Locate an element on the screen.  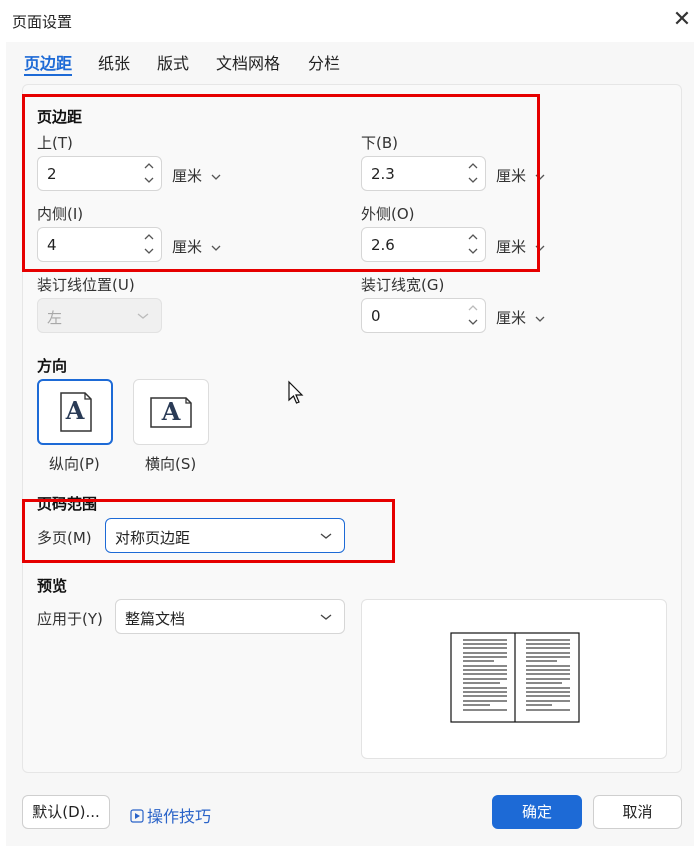
window-title: 页面设置 is located at coordinates (42, 22).